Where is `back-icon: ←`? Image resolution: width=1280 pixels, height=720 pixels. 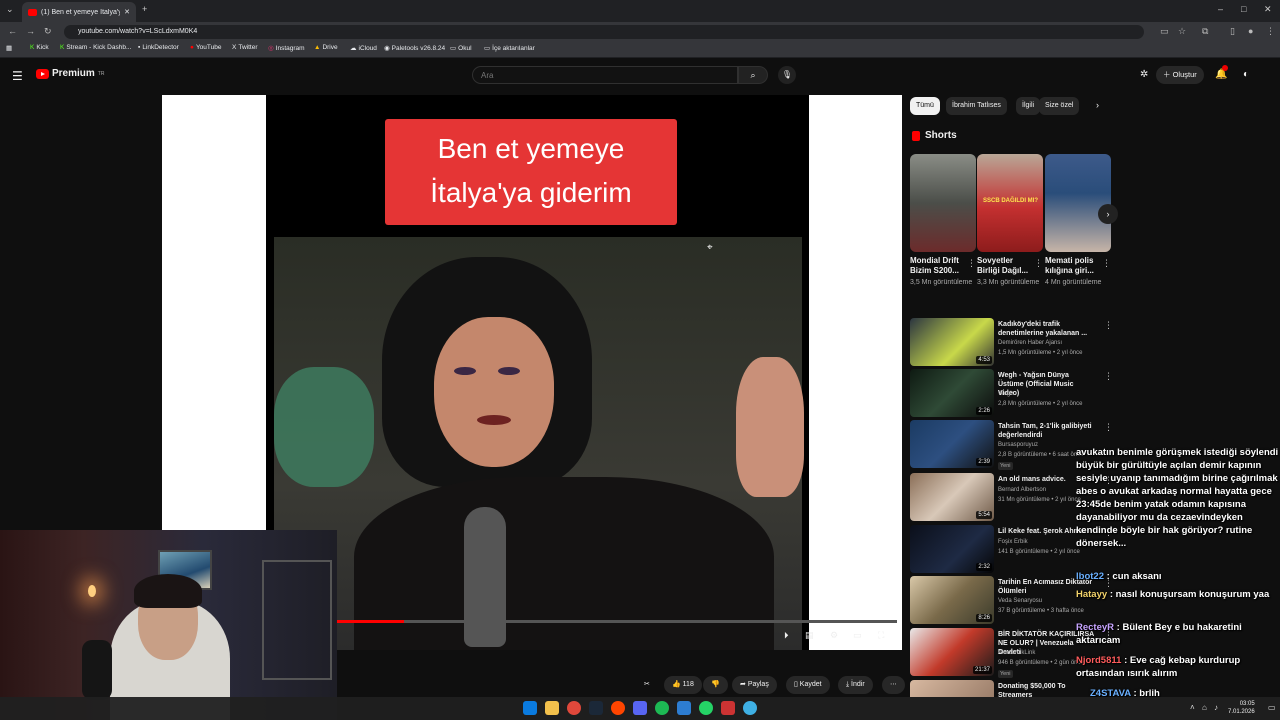
back-icon: ← is located at coordinates (12, 31).